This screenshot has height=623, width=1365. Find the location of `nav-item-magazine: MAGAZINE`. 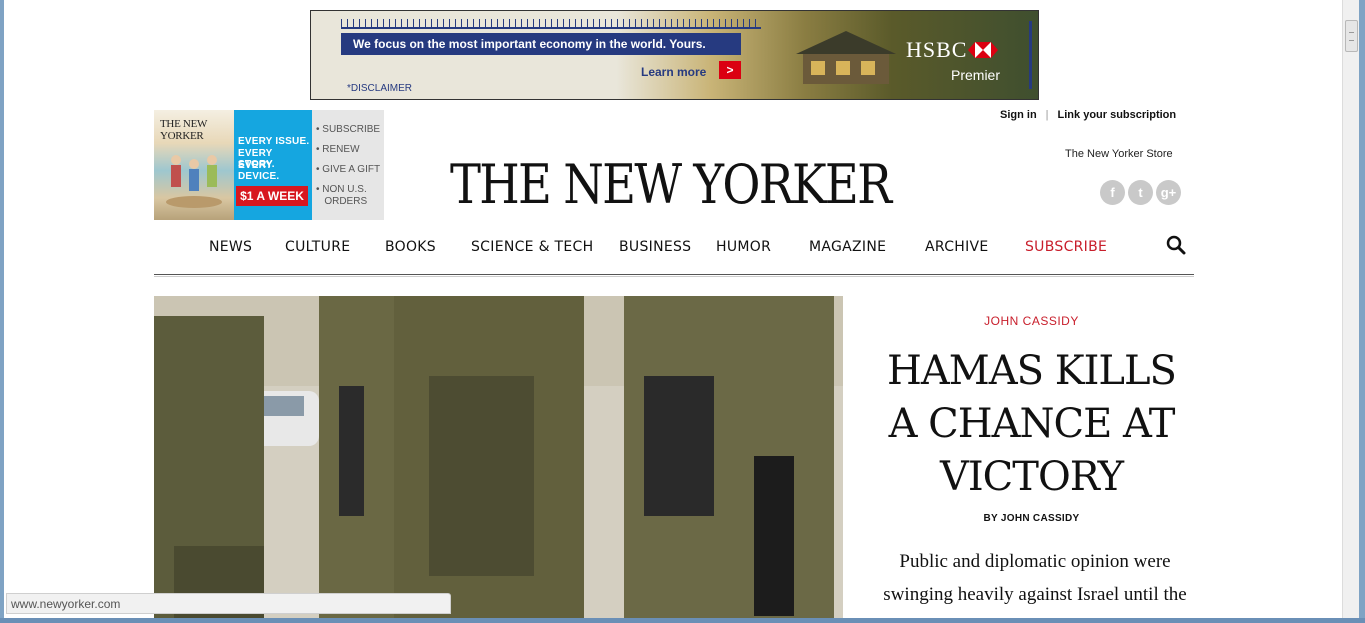

nav-item-magazine: MAGAZINE is located at coordinates (847, 247).